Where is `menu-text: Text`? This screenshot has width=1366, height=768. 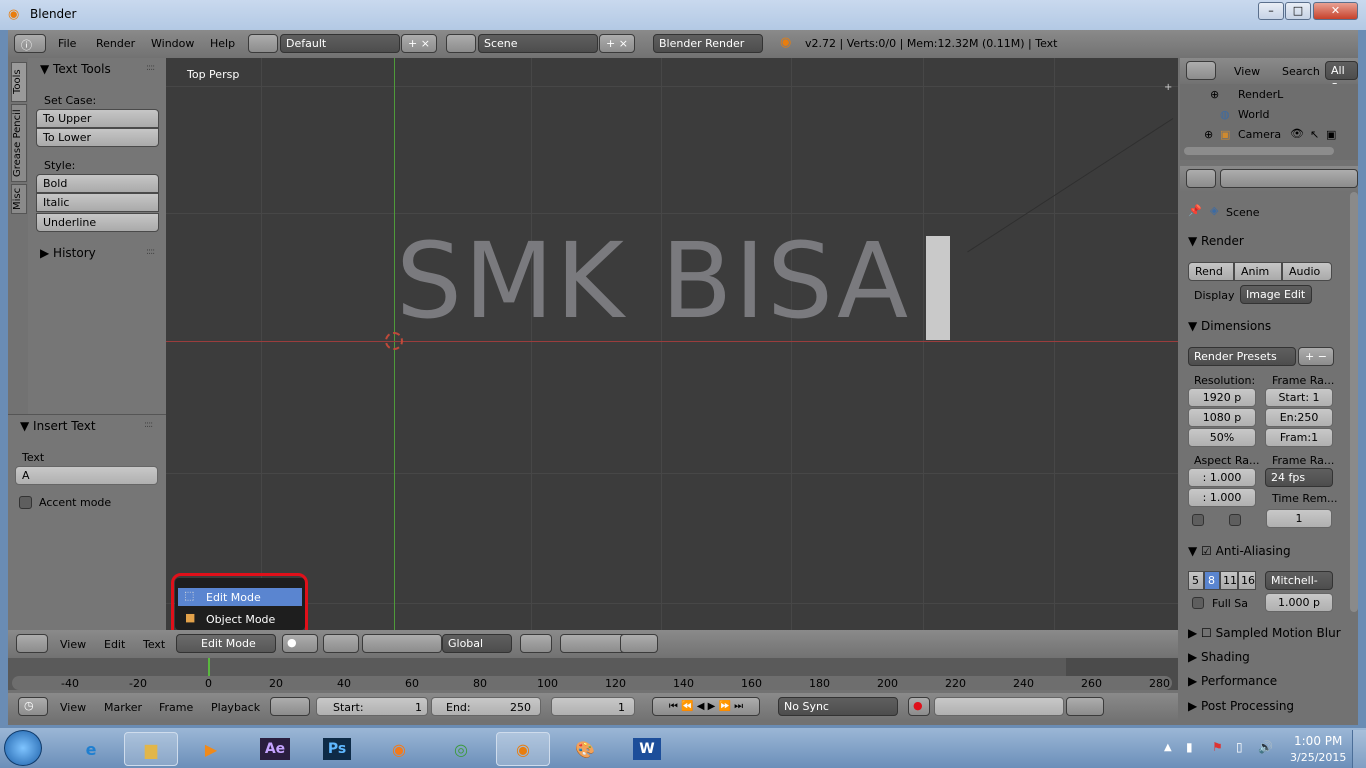
menu-text: Text is located at coordinates (154, 644).